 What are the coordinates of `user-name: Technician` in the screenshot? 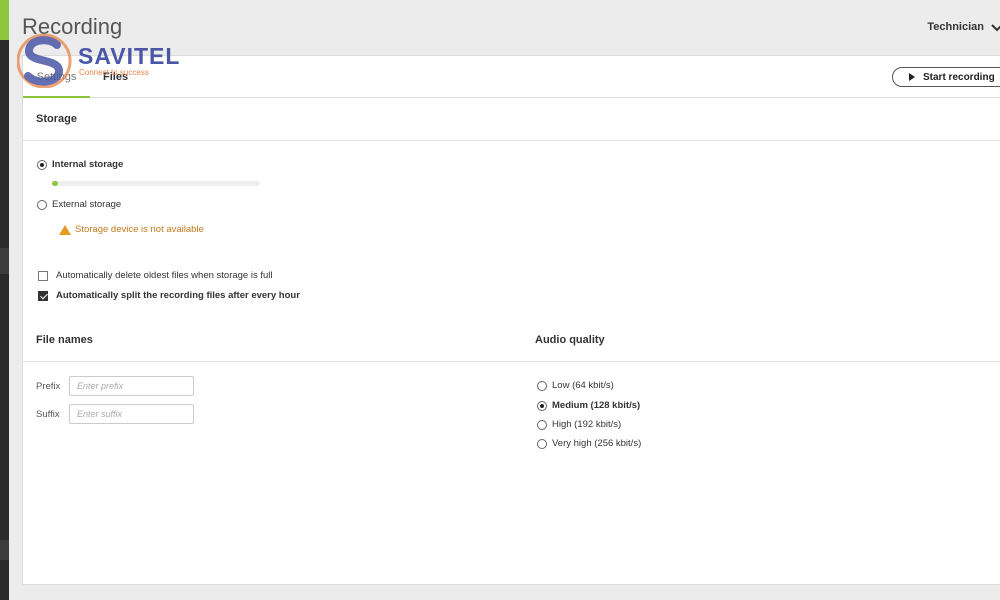 It's located at (955, 27).